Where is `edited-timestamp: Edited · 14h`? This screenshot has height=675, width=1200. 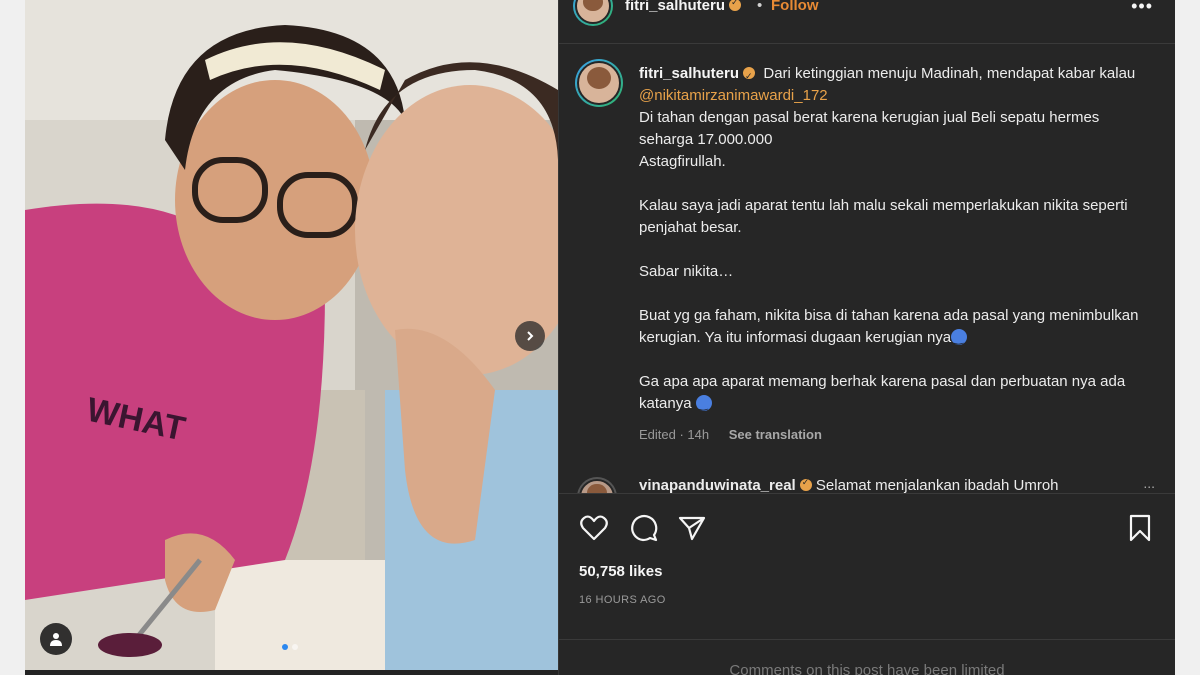 edited-timestamp: Edited · 14h is located at coordinates (674, 434).